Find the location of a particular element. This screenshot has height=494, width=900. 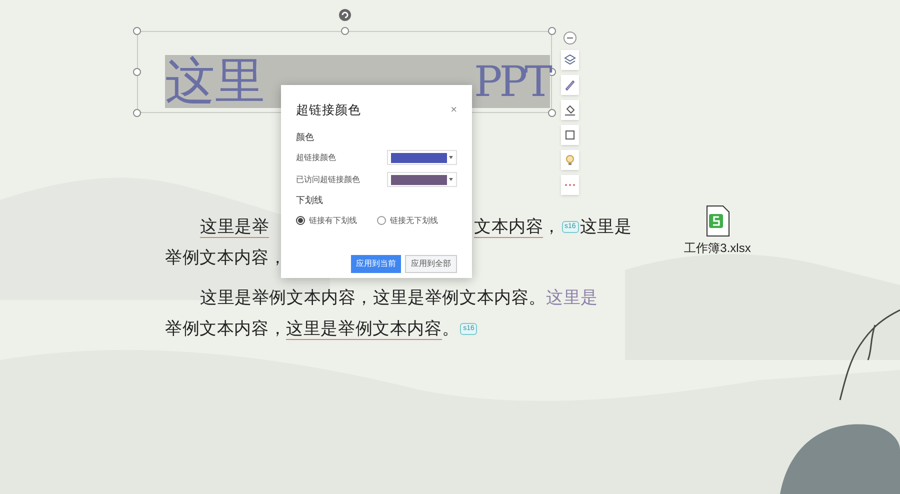

body-text: 这里是举例文本内容，这里是举例文本内容。 is located at coordinates (373, 298).